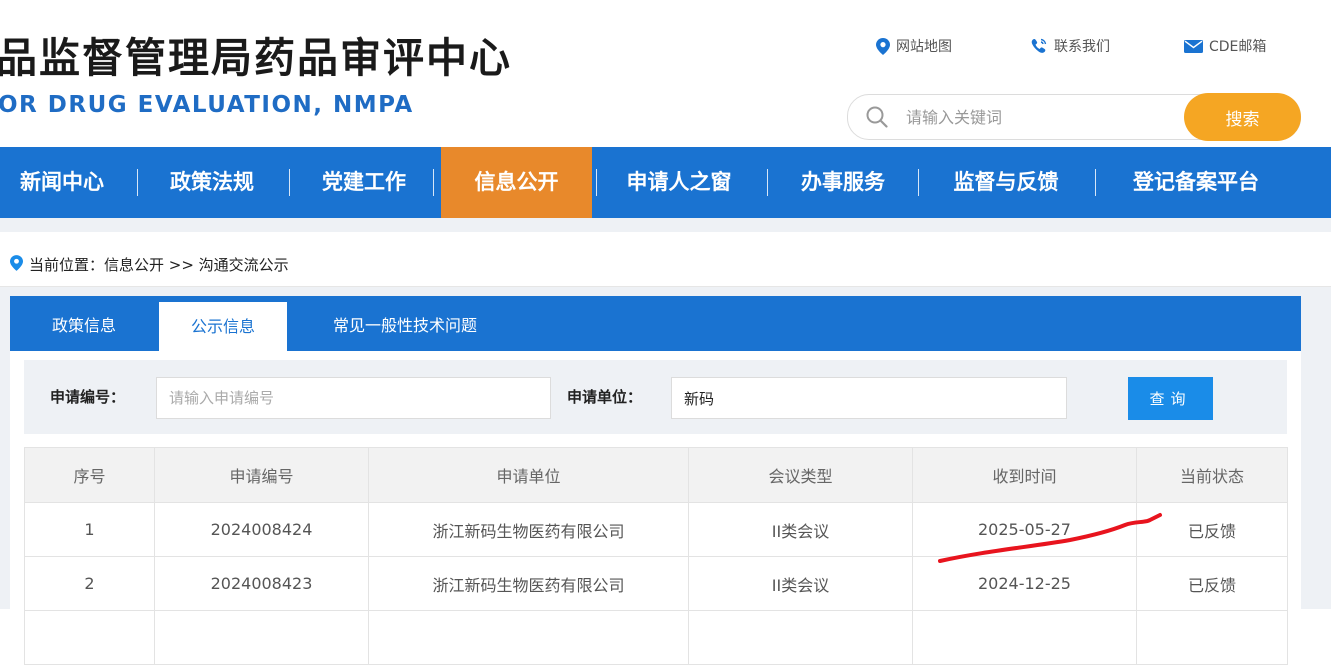 This screenshot has width=1331, height=665. Describe the element at coordinates (605, 397) in the screenshot. I see `unit-label: 申请单位：` at that location.